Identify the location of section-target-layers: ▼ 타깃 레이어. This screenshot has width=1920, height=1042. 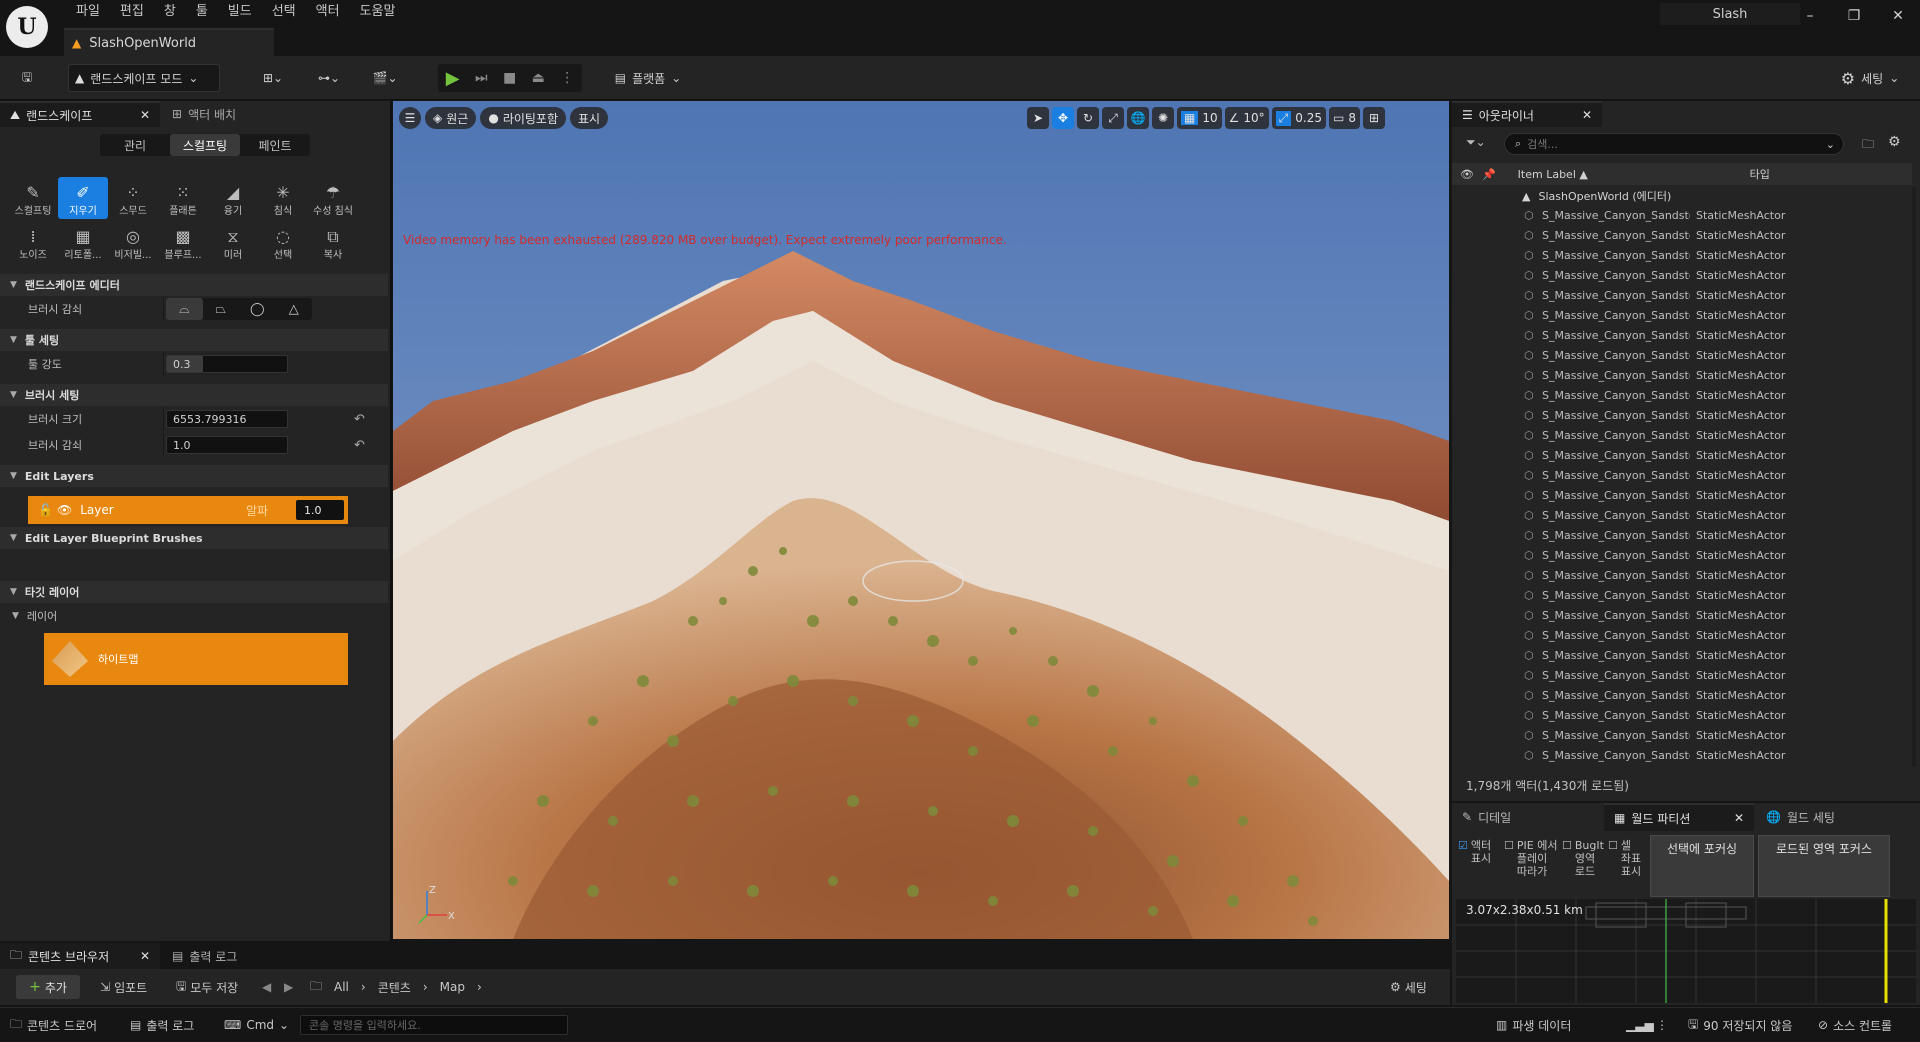
(194, 592).